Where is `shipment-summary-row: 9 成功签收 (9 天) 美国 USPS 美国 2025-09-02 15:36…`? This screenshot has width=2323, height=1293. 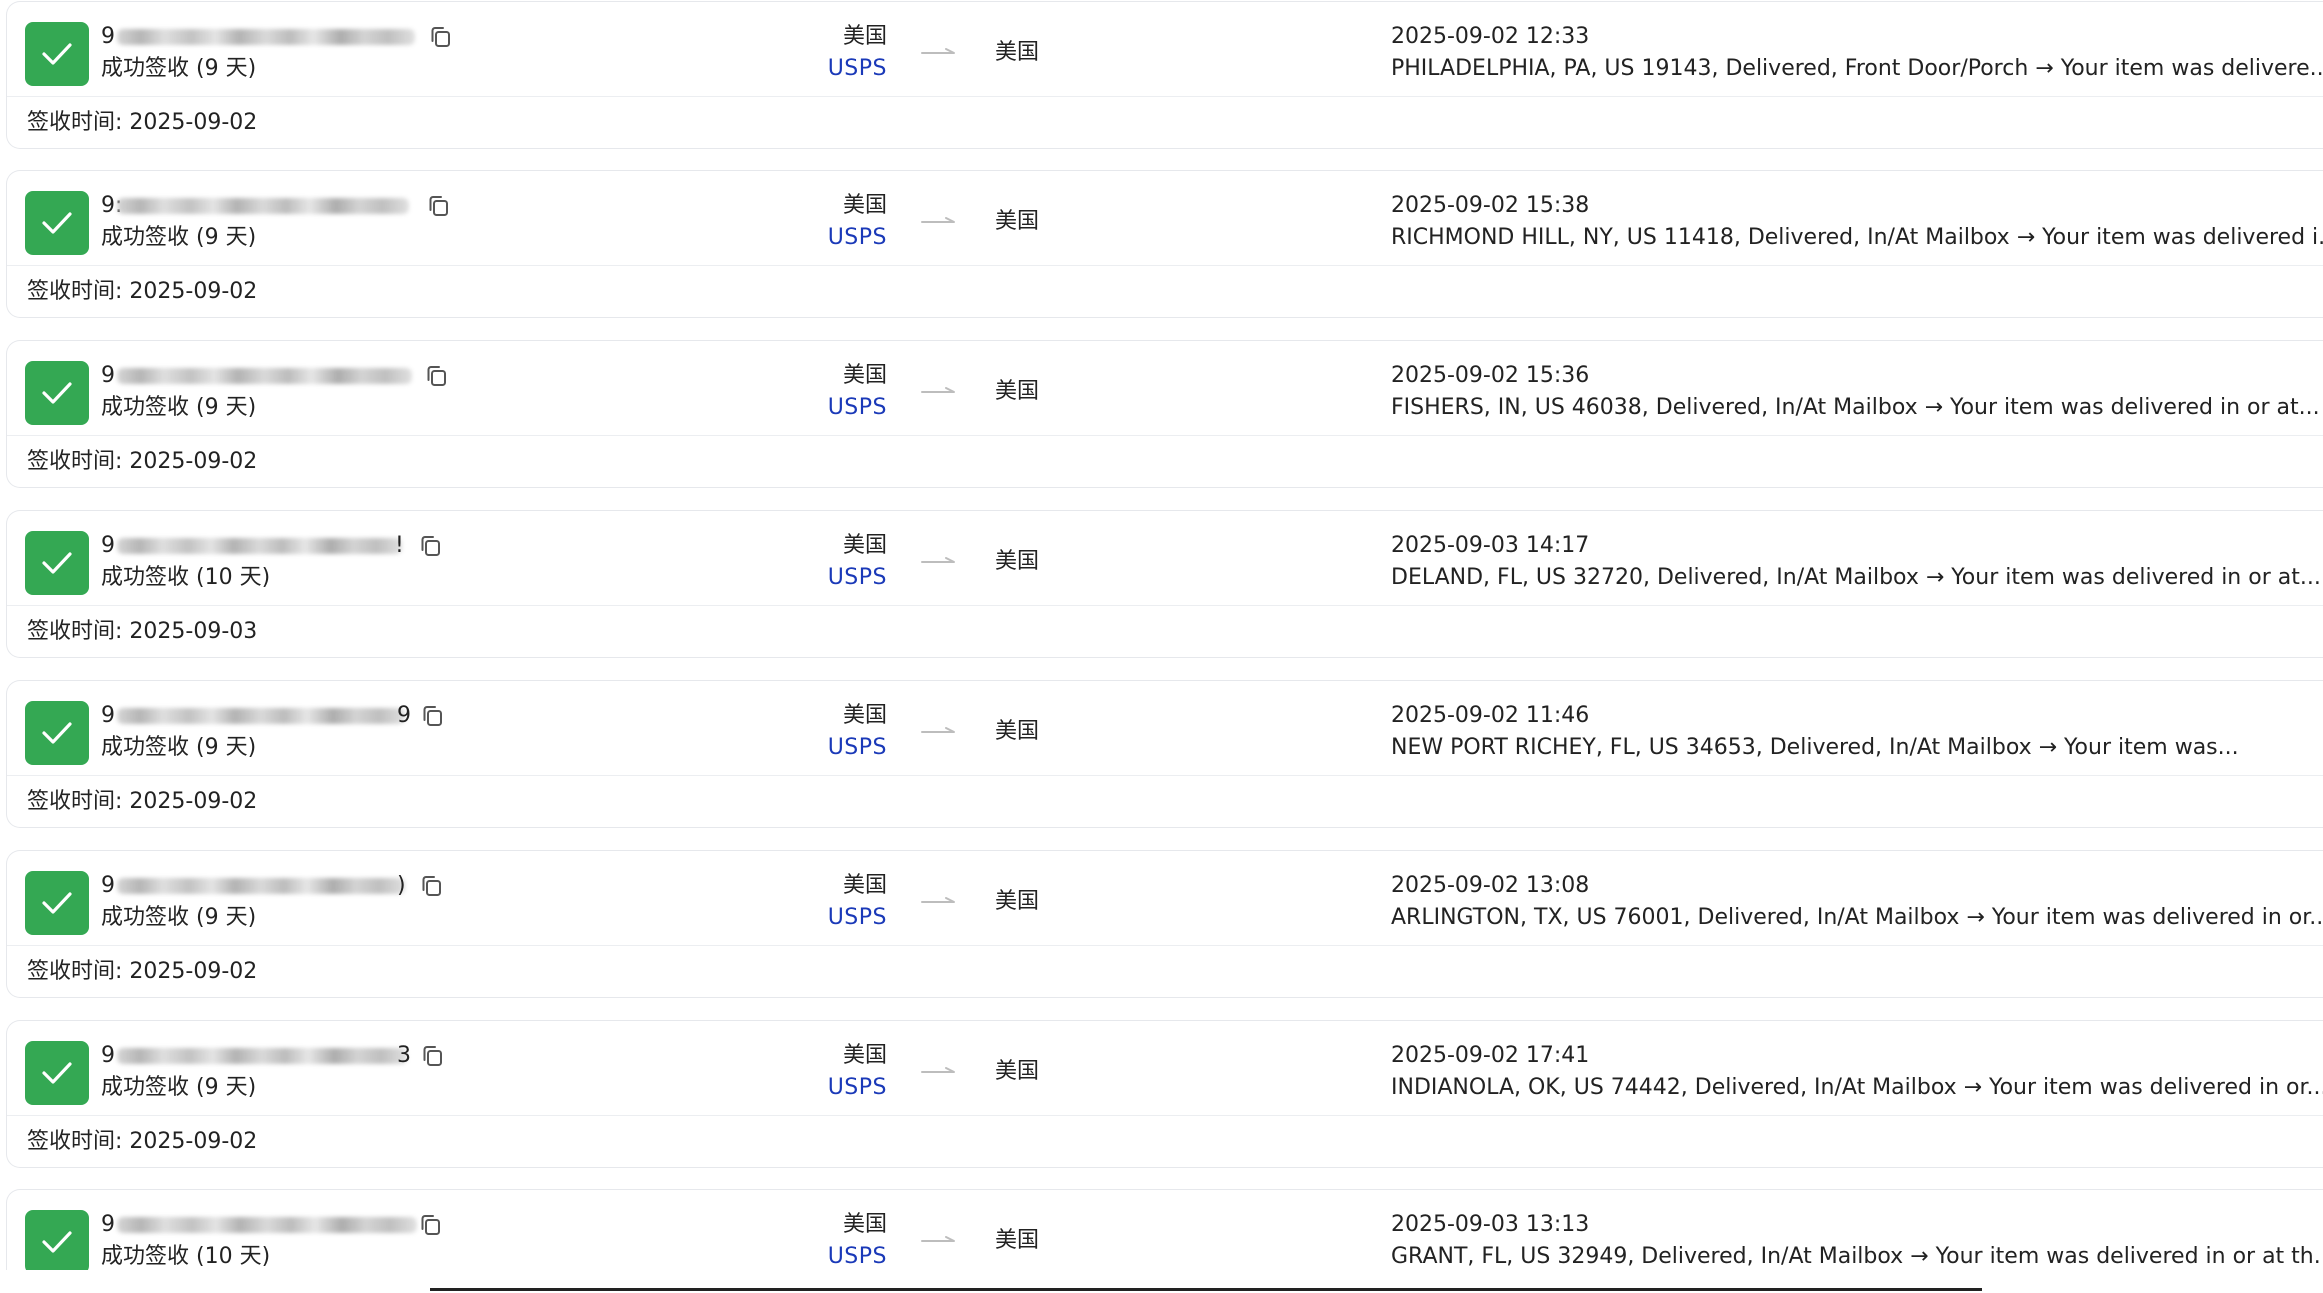 shipment-summary-row: 9 成功签收 (9 天) 美国 USPS 美国 2025-09-02 15:36… is located at coordinates (1165, 388).